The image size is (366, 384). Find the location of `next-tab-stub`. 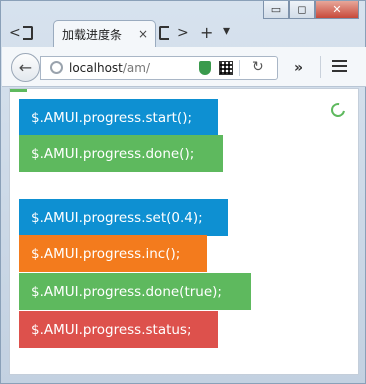

next-tab-stub is located at coordinates (164, 33).